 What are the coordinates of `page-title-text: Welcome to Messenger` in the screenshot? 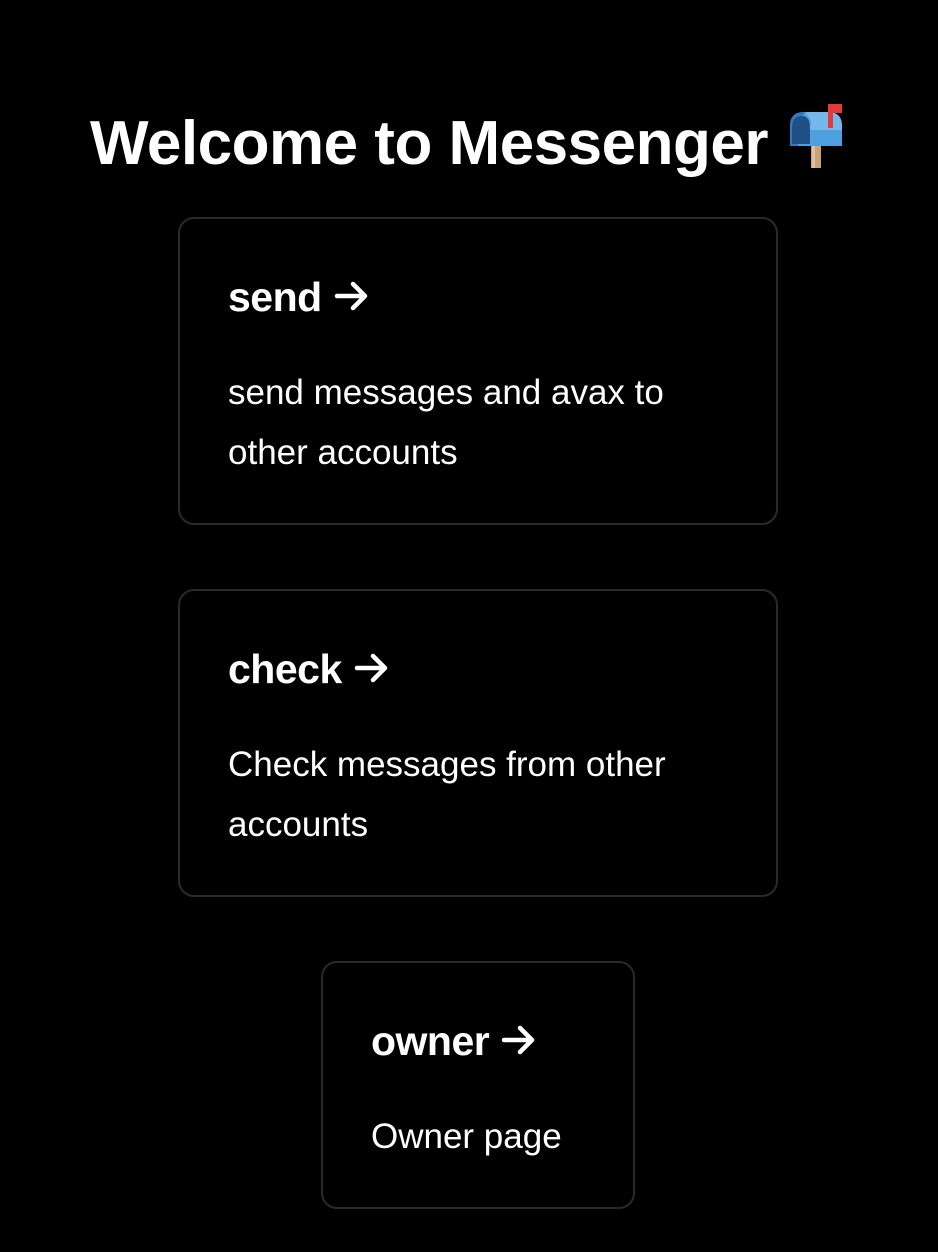 It's located at (429, 143).